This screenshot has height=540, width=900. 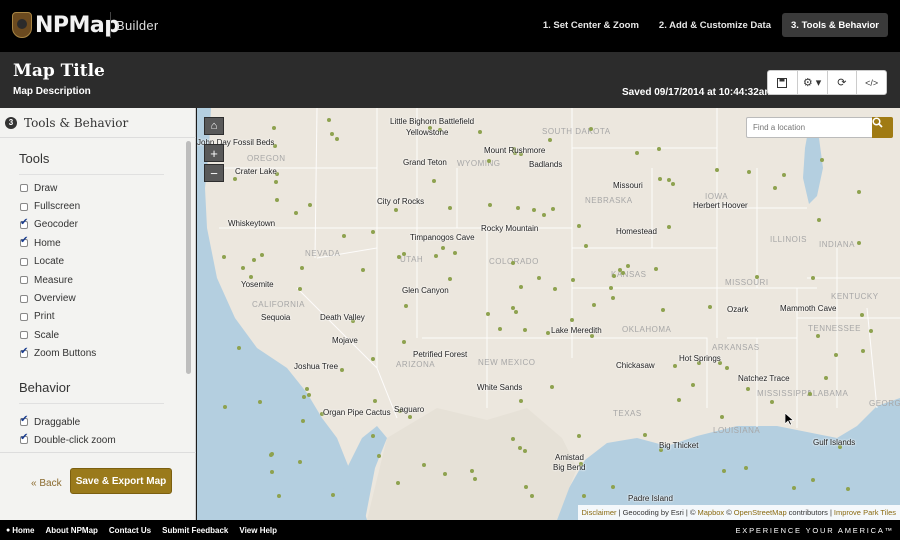 What do you see at coordinates (636, 231) in the screenshot?
I see `park-label: Homestead` at bounding box center [636, 231].